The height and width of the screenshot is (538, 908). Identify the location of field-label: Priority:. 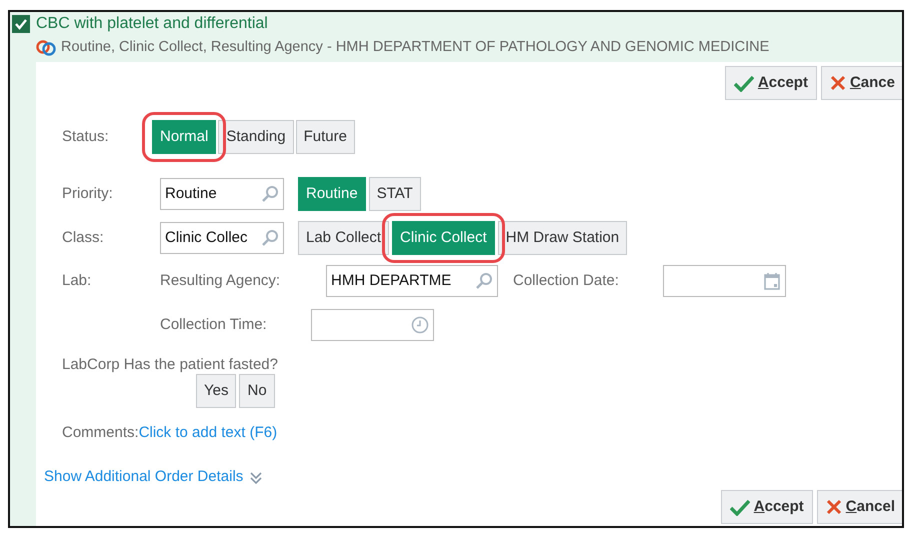
(88, 194).